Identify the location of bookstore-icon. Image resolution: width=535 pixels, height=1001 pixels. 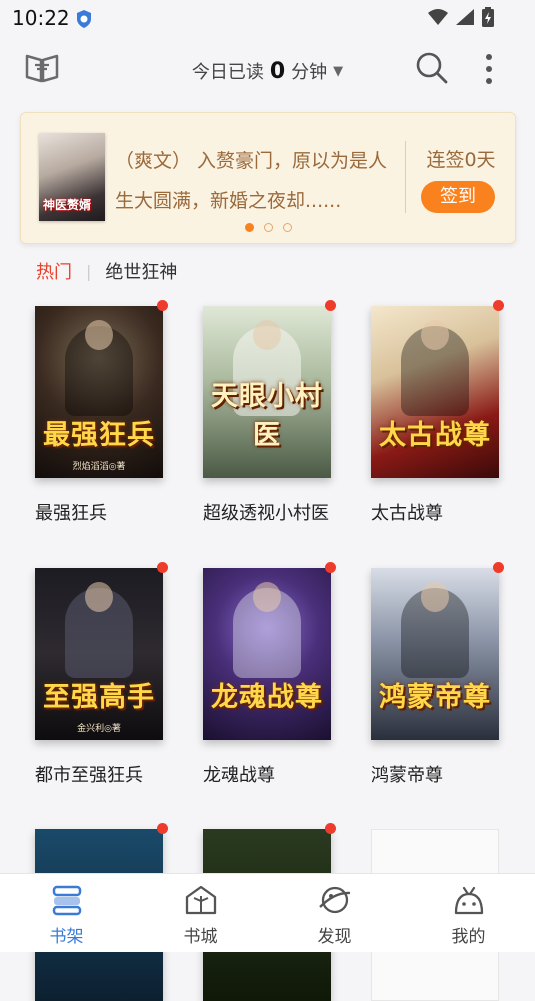
(200, 900).